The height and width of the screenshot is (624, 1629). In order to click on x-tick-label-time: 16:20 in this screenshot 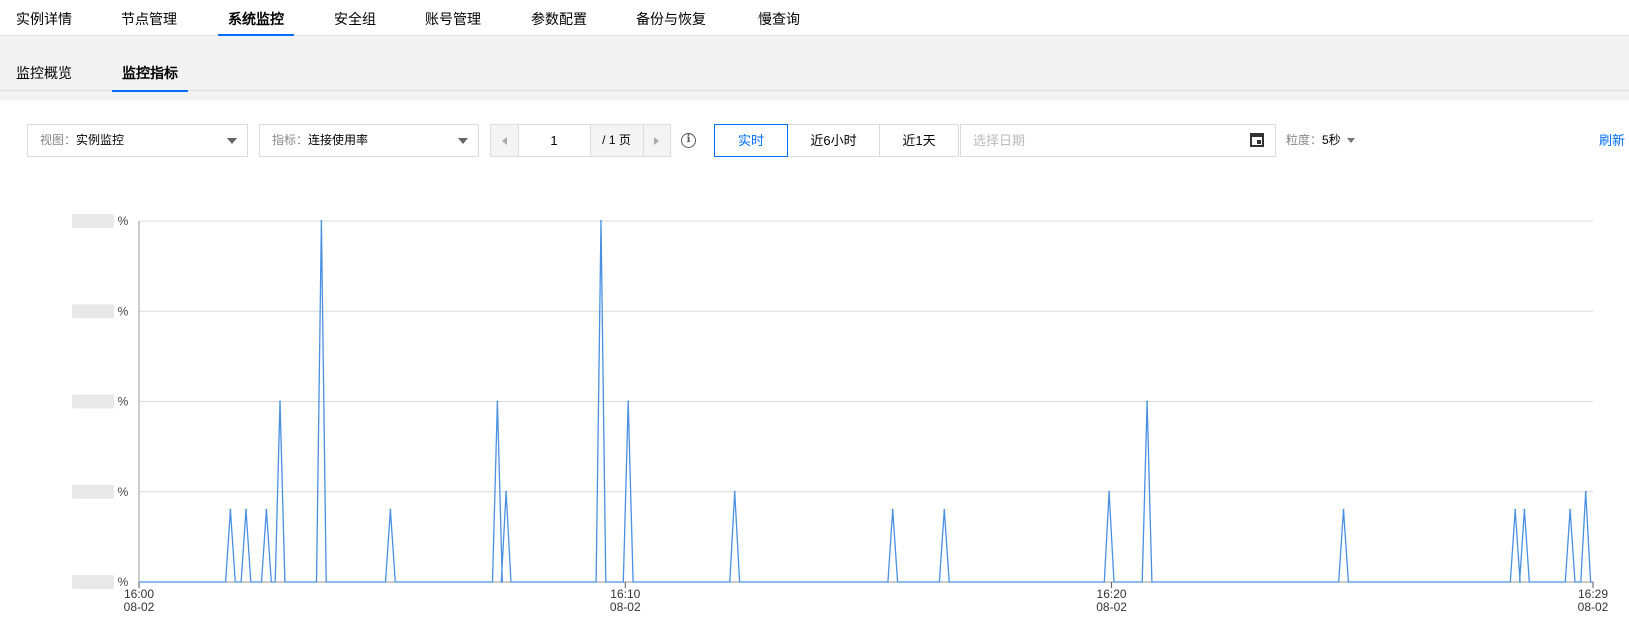, I will do `click(1112, 594)`.